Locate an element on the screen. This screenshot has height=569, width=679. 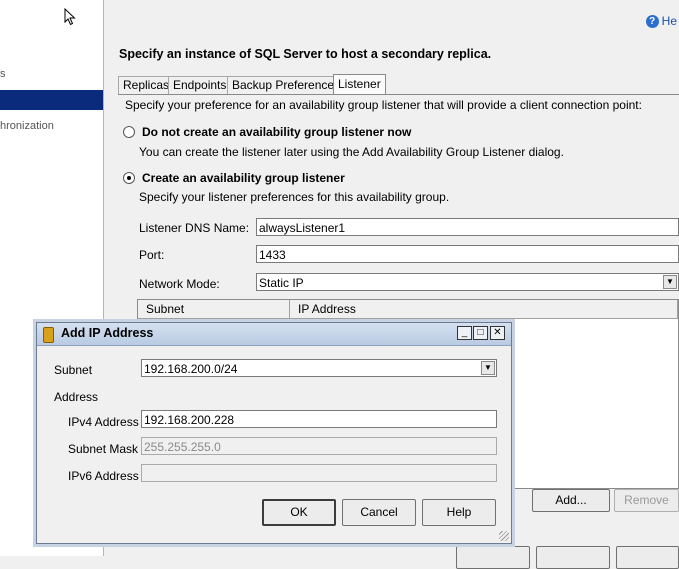
tab-backup-preferences: Backup Preferences is located at coordinates (286, 85).